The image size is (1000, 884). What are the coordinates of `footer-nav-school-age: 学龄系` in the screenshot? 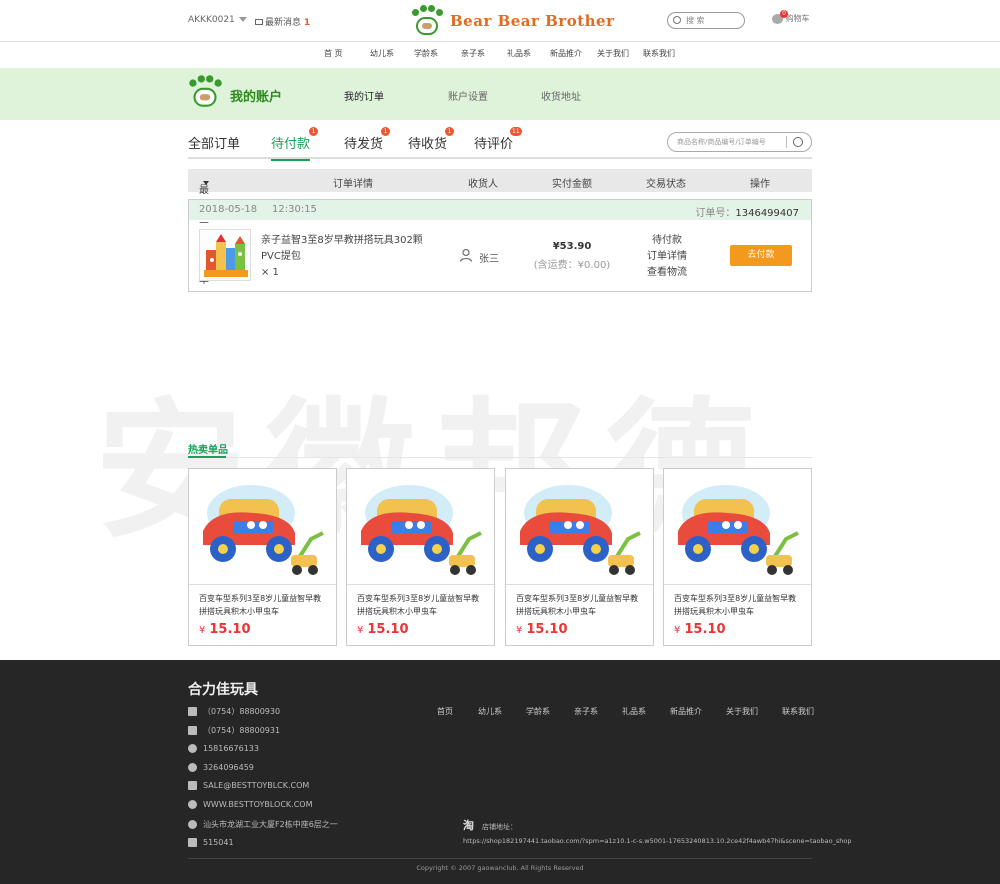 It's located at (538, 711).